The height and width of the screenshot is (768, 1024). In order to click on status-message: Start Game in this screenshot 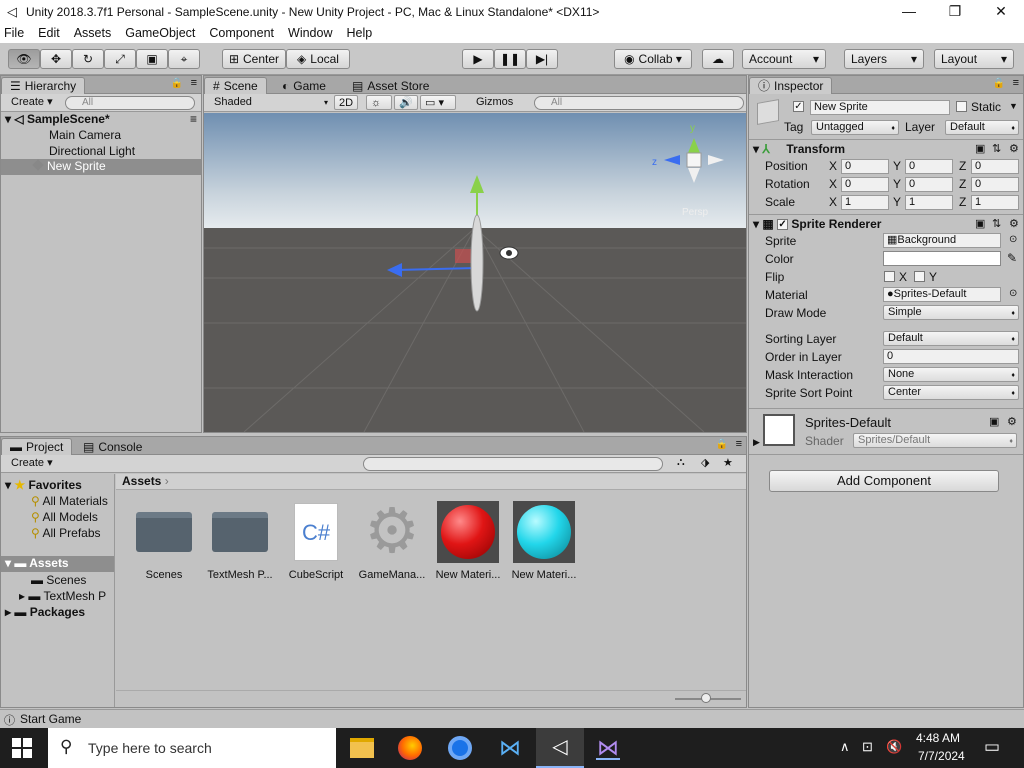, I will do `click(50, 719)`.